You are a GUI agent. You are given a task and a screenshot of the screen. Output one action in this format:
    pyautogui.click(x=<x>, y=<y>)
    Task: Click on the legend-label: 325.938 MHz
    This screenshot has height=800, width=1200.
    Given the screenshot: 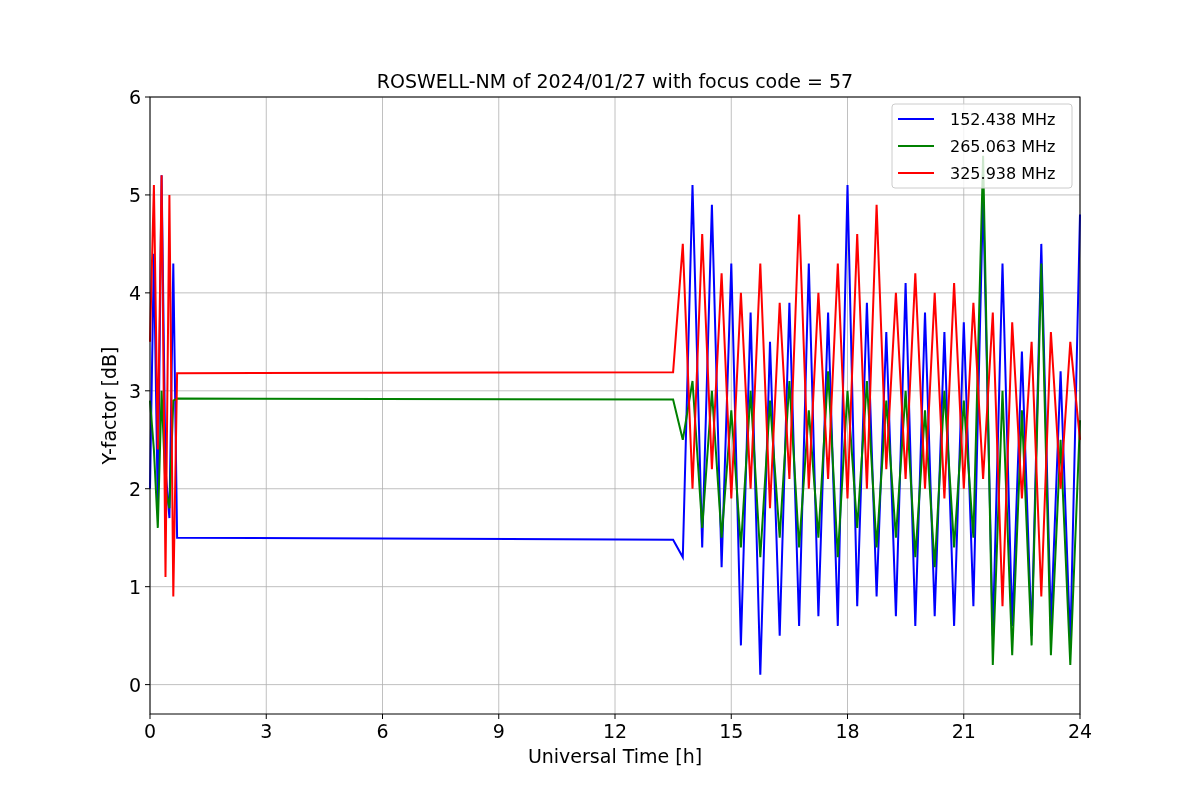 What is the action you would take?
    pyautogui.click(x=1003, y=173)
    